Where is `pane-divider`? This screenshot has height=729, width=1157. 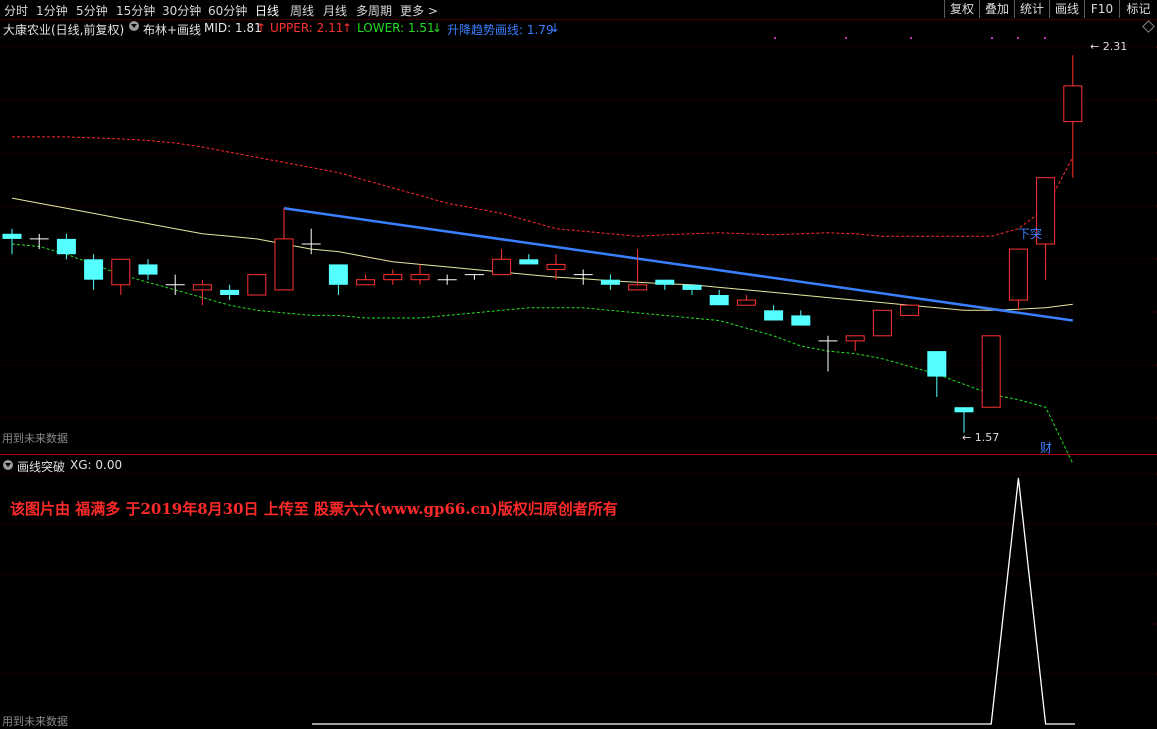 pane-divider is located at coordinates (578, 454).